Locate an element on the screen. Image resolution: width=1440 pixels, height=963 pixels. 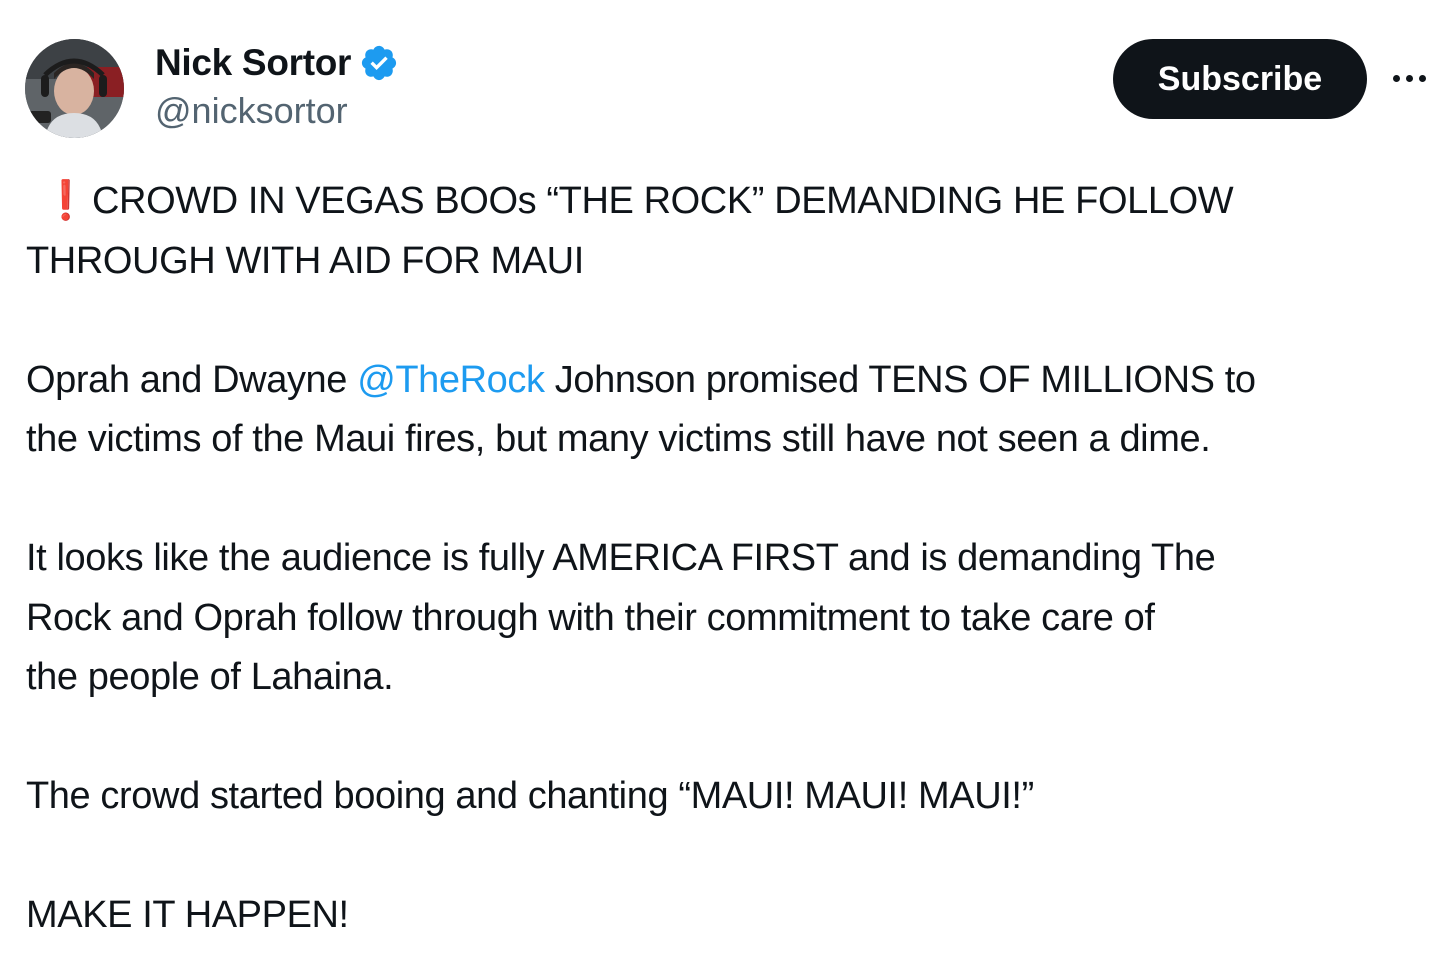
tweet-text-segment: Johnson promised TENS OF MILLIONS to is located at coordinates (900, 379).